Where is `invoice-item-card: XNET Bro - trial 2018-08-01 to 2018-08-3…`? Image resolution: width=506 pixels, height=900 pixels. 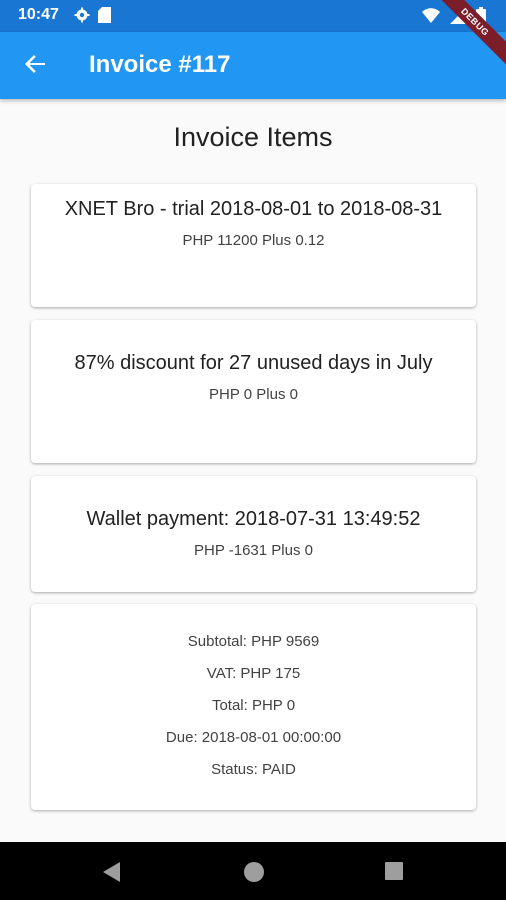
invoice-item-card: XNET Bro - trial 2018-08-01 to 2018-08-3… is located at coordinates (253, 245).